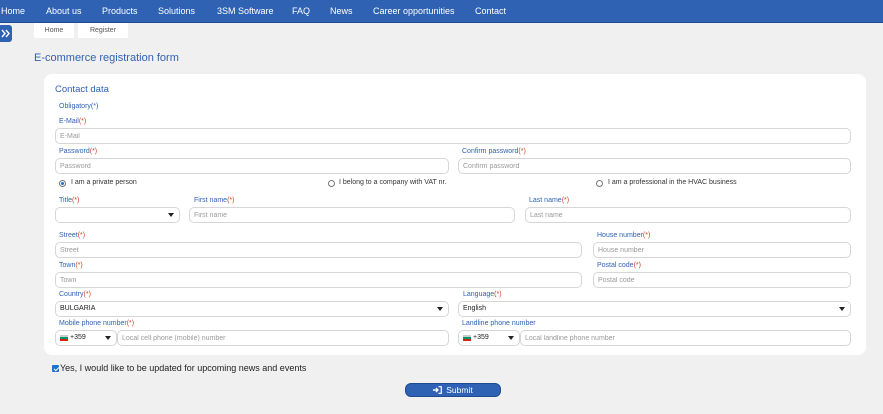  Describe the element at coordinates (283, 338) in the screenshot. I see `mobile-phone-field` at that location.